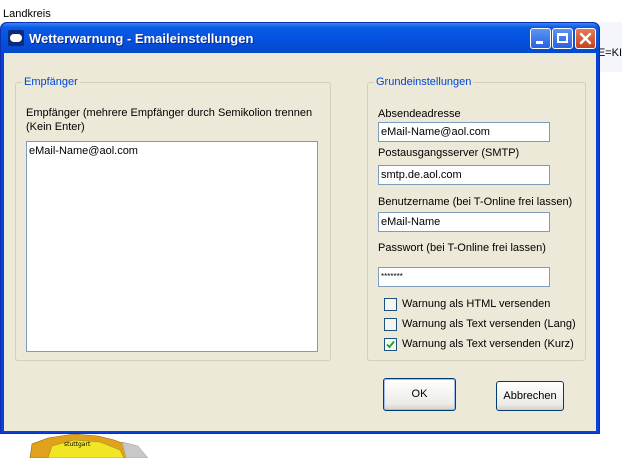  Describe the element at coordinates (300, 38) in the screenshot. I see `title-bar: Wetterwarnung - Emaileinstellungen` at that location.